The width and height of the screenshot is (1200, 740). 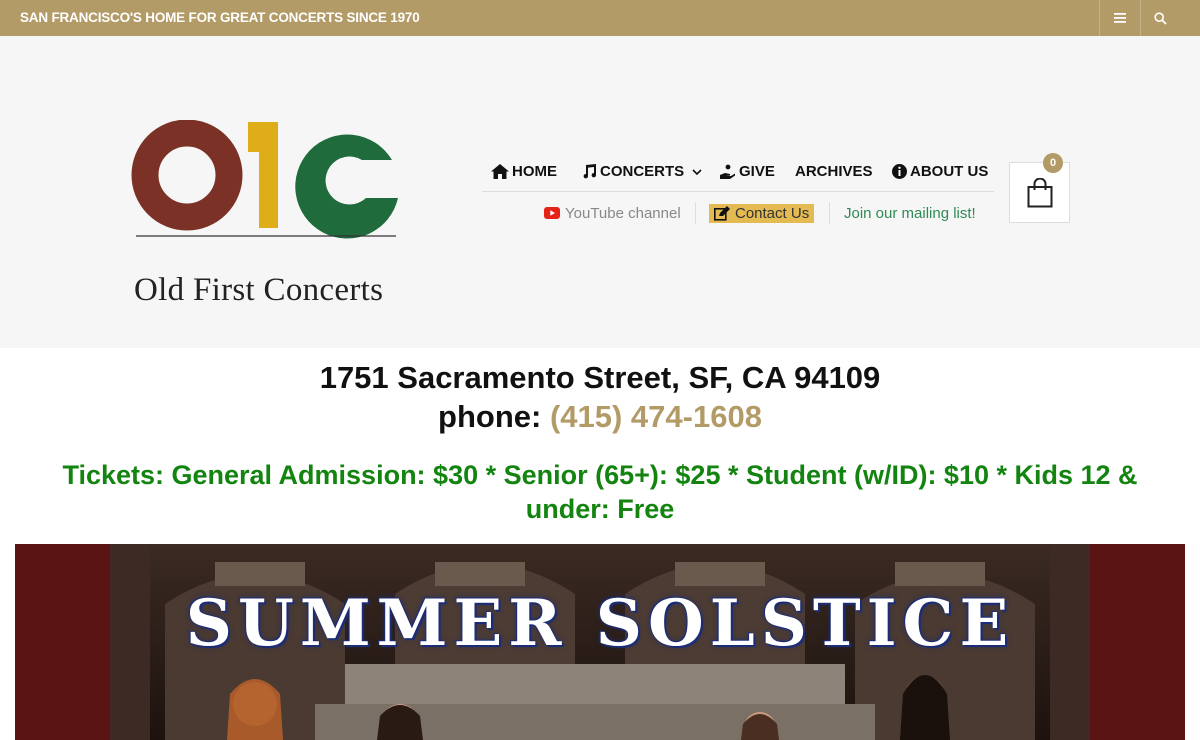 I want to click on cart-count-badge: 0, so click(x=1053, y=163).